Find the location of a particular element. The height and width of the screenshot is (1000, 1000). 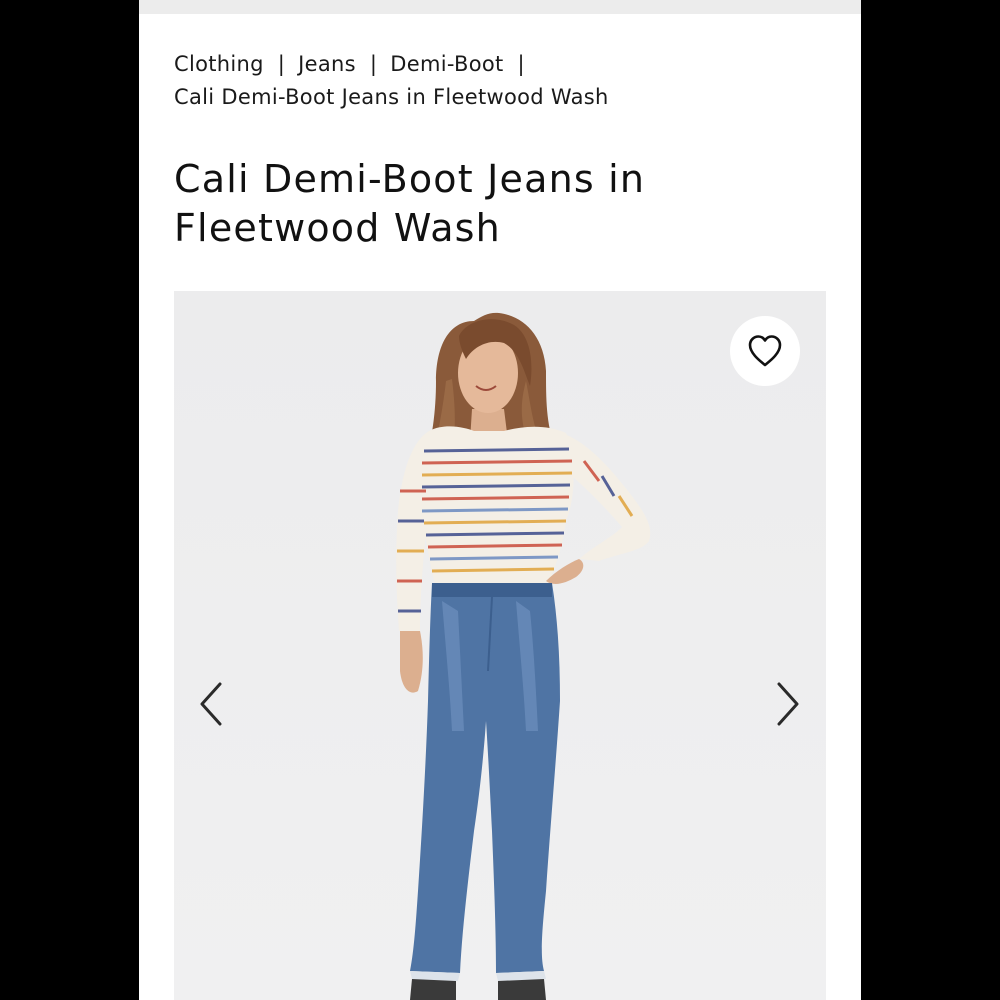

next-image-button is located at coordinates (788, 704).